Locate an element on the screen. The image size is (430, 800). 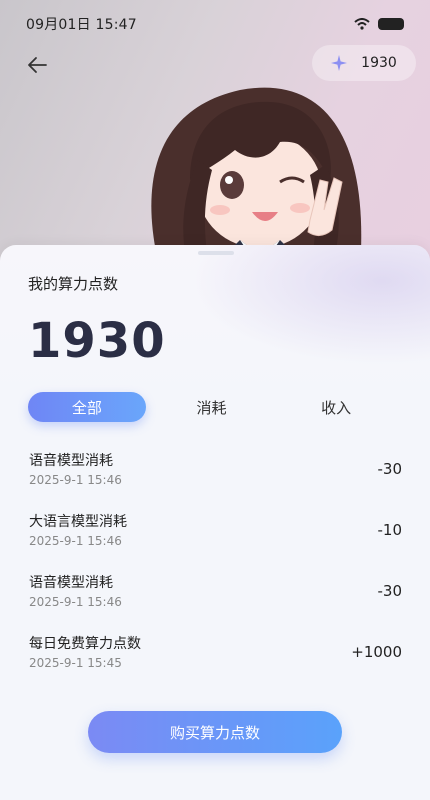
record-title: 每日免费算力点数 is located at coordinates (85, 644).